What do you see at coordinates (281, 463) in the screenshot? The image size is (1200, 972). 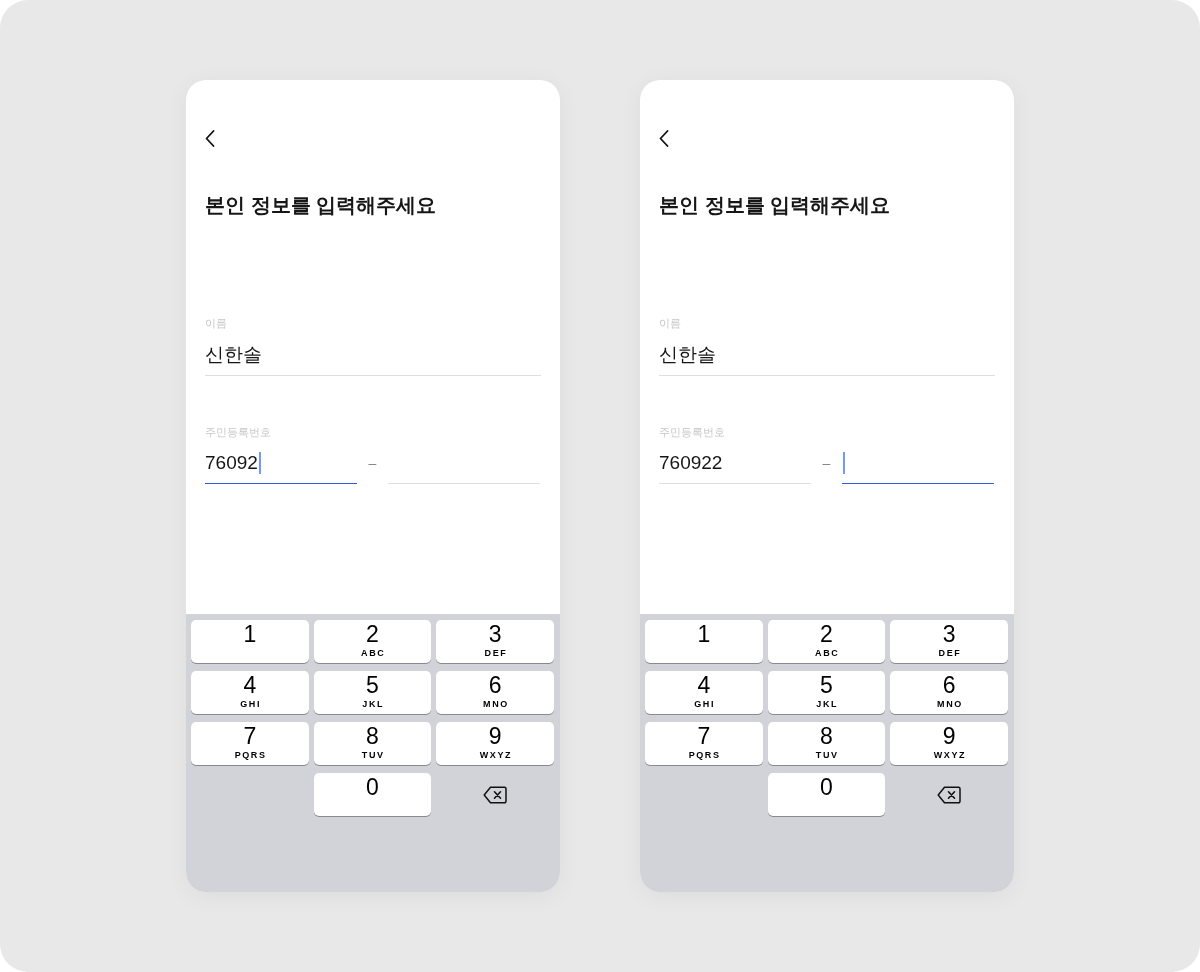 I see `input-field: 76092` at bounding box center [281, 463].